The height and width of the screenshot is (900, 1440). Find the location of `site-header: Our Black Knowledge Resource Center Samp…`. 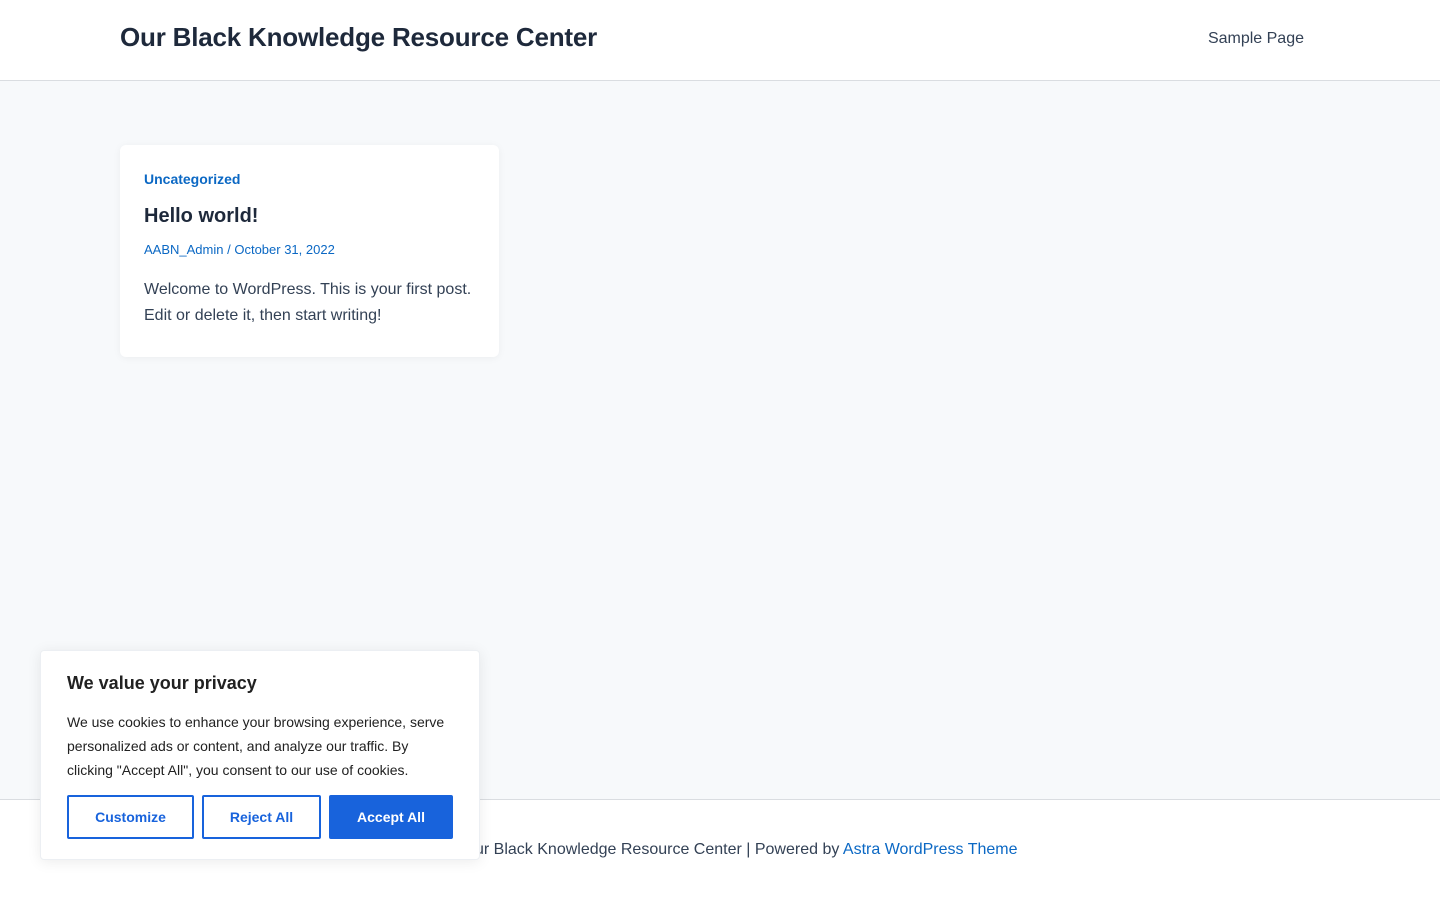

site-header: Our Black Knowledge Resource Center Samp… is located at coordinates (720, 40).